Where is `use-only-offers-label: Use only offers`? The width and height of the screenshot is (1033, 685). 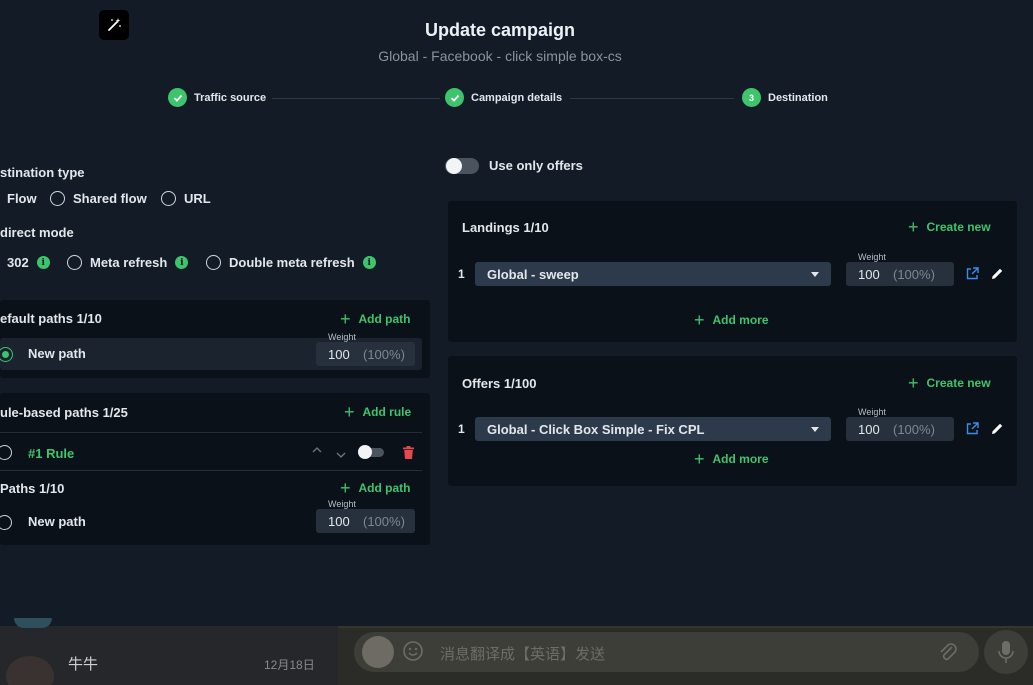 use-only-offers-label: Use only offers is located at coordinates (536, 165).